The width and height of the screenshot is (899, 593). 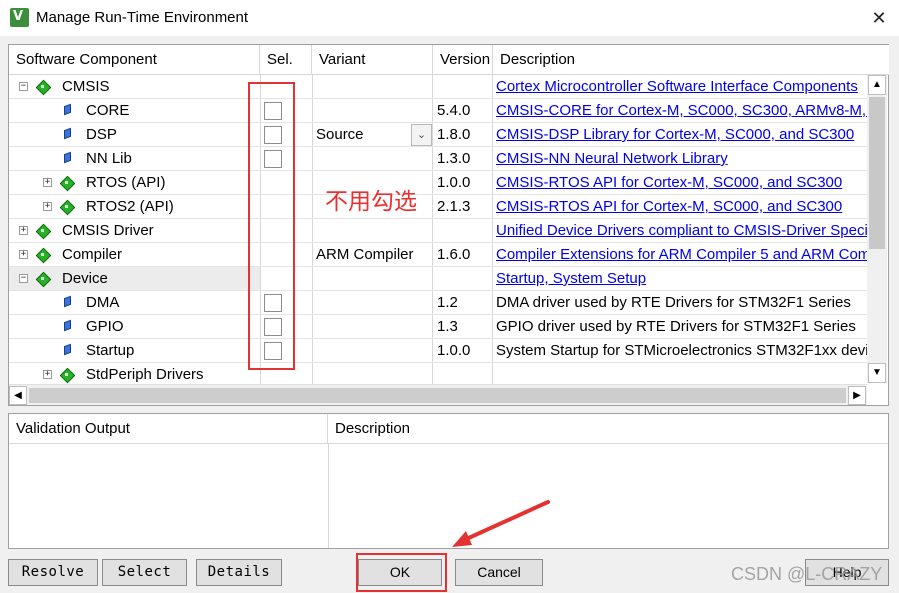 I want to click on component-cell: + Compiler, so click(x=134, y=255).